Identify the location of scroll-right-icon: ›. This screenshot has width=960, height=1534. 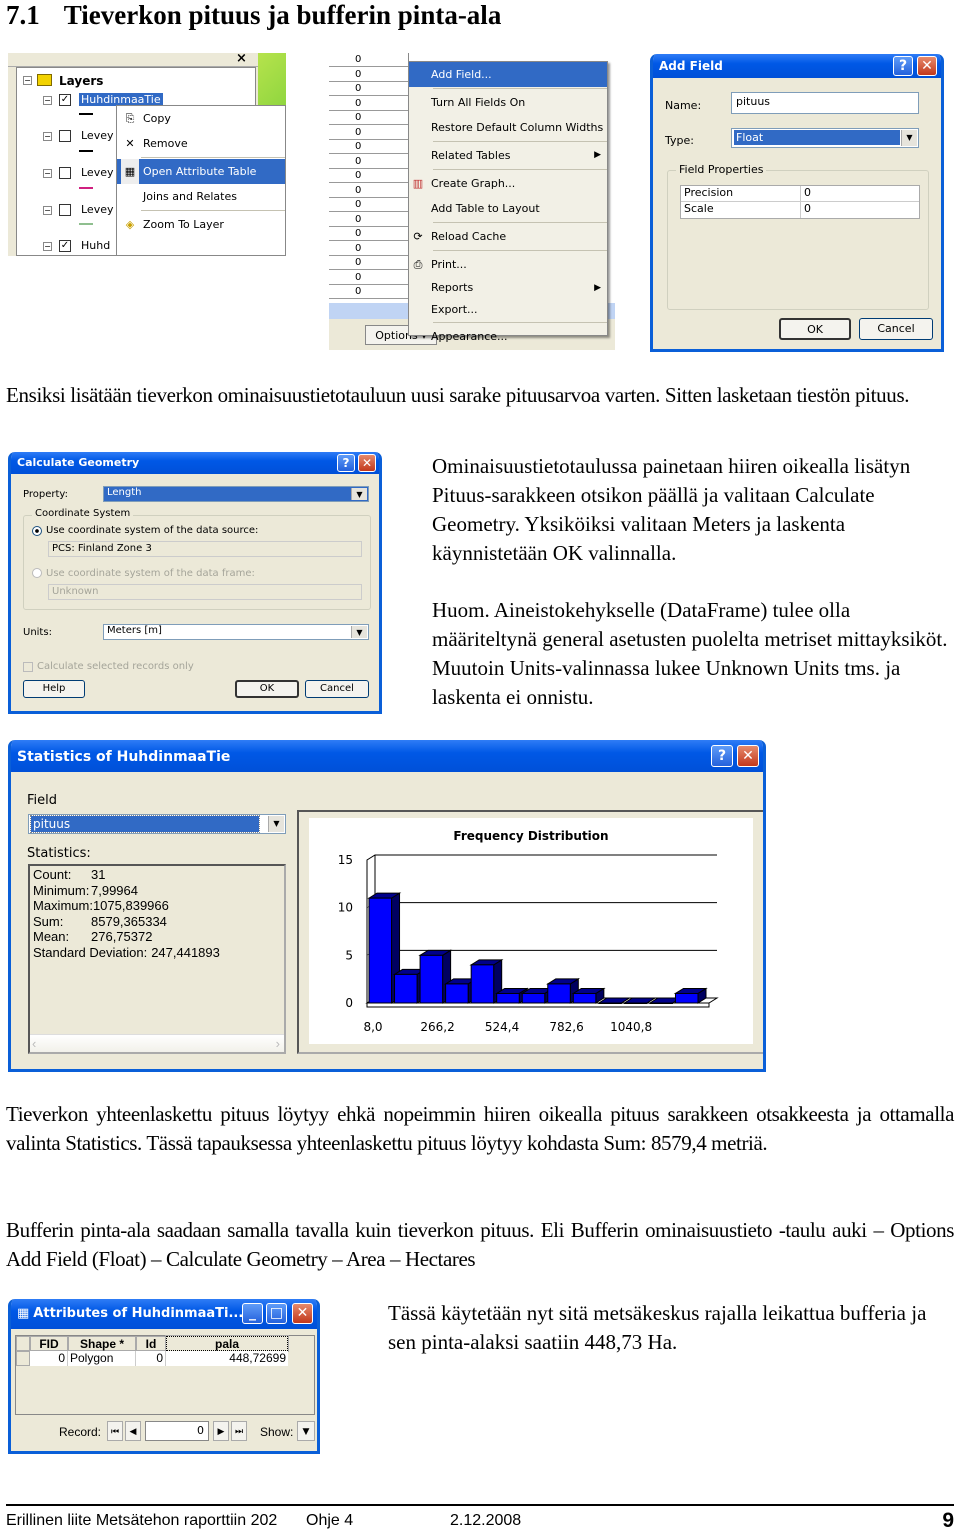
(278, 1044).